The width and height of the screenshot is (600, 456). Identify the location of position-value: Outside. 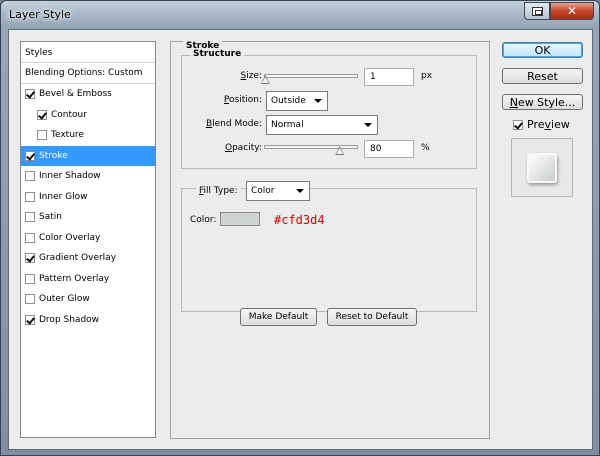
(288, 101).